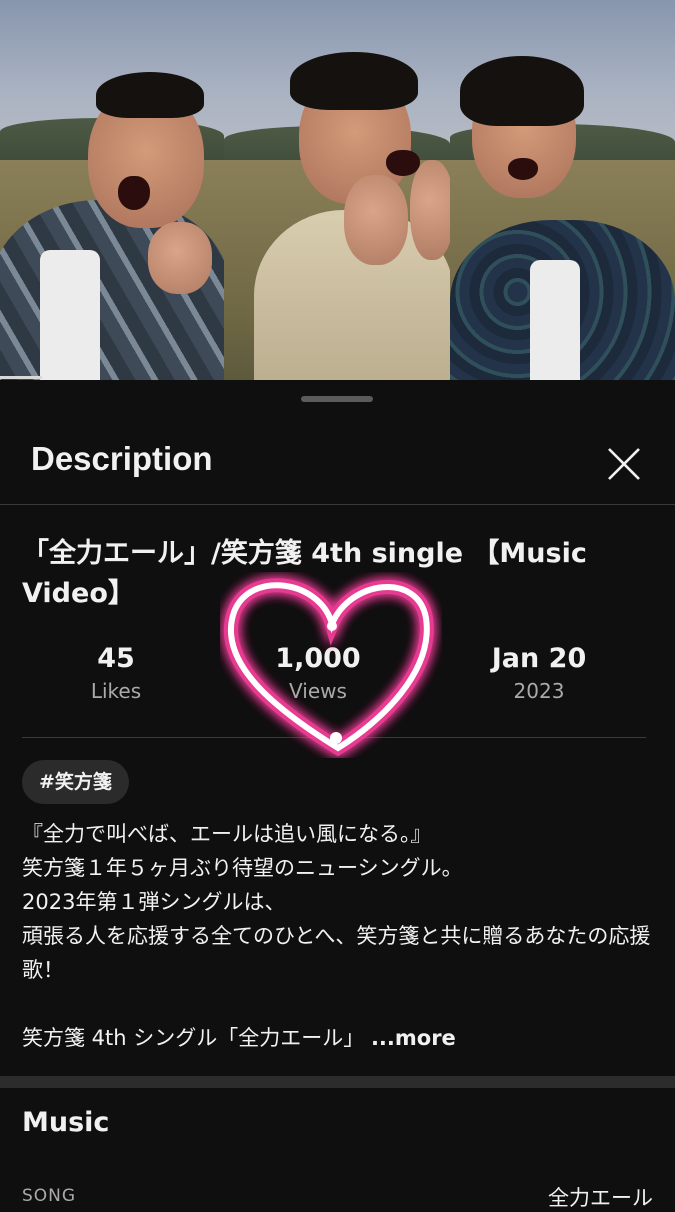 The height and width of the screenshot is (1212, 675). I want to click on sheet-title: Description, so click(122, 458).